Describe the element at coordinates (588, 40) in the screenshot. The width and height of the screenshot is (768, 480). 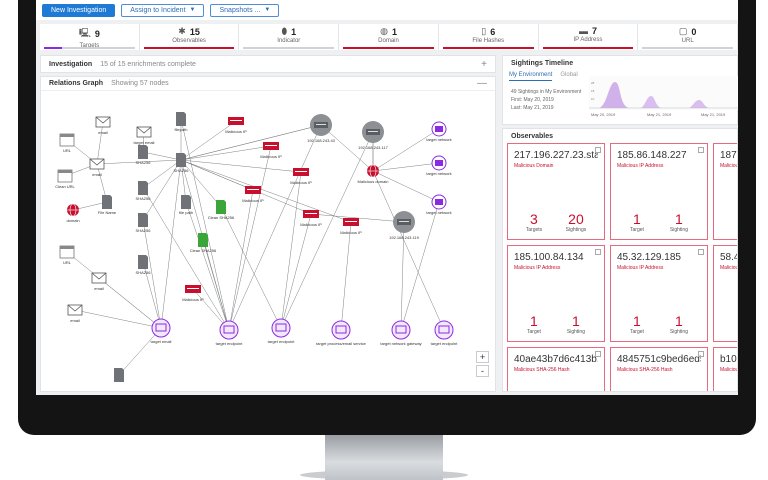
I see `summary-label: IP Address` at that location.